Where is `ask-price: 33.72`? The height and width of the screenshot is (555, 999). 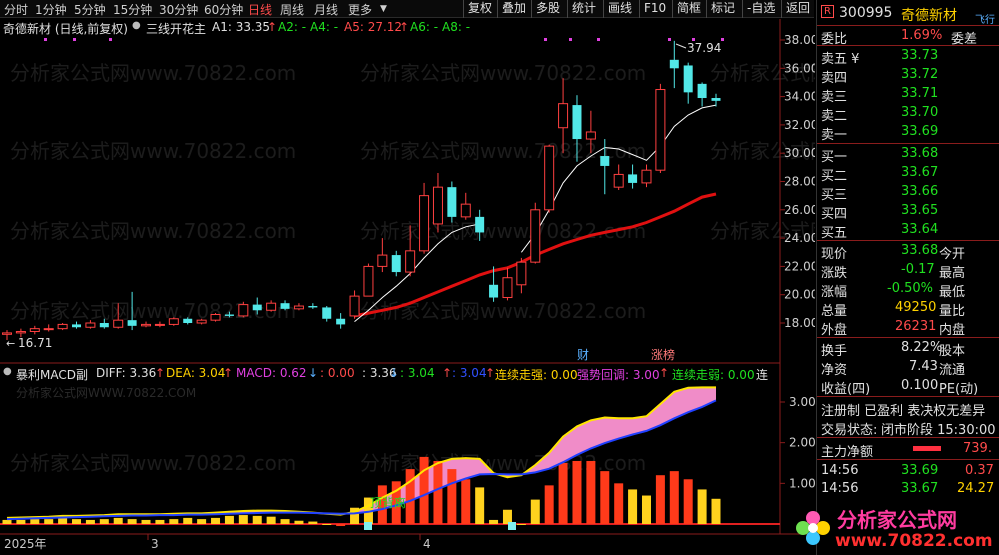 ask-price: 33.72 is located at coordinates (920, 74).